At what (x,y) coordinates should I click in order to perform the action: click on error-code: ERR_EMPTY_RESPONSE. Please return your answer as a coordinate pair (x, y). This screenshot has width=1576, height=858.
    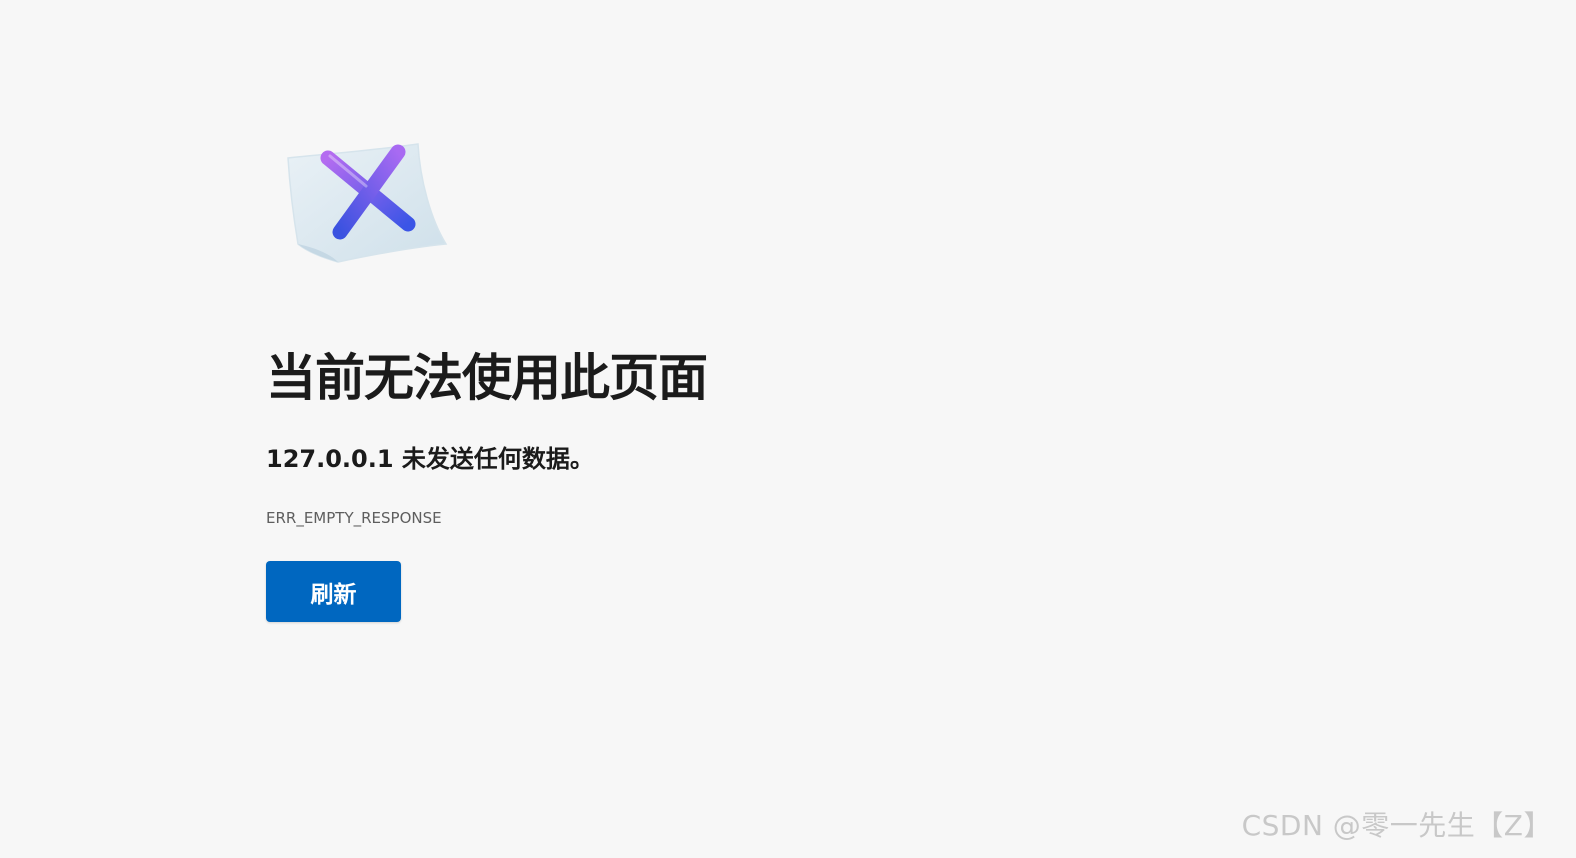
    Looking at the image, I should click on (354, 518).